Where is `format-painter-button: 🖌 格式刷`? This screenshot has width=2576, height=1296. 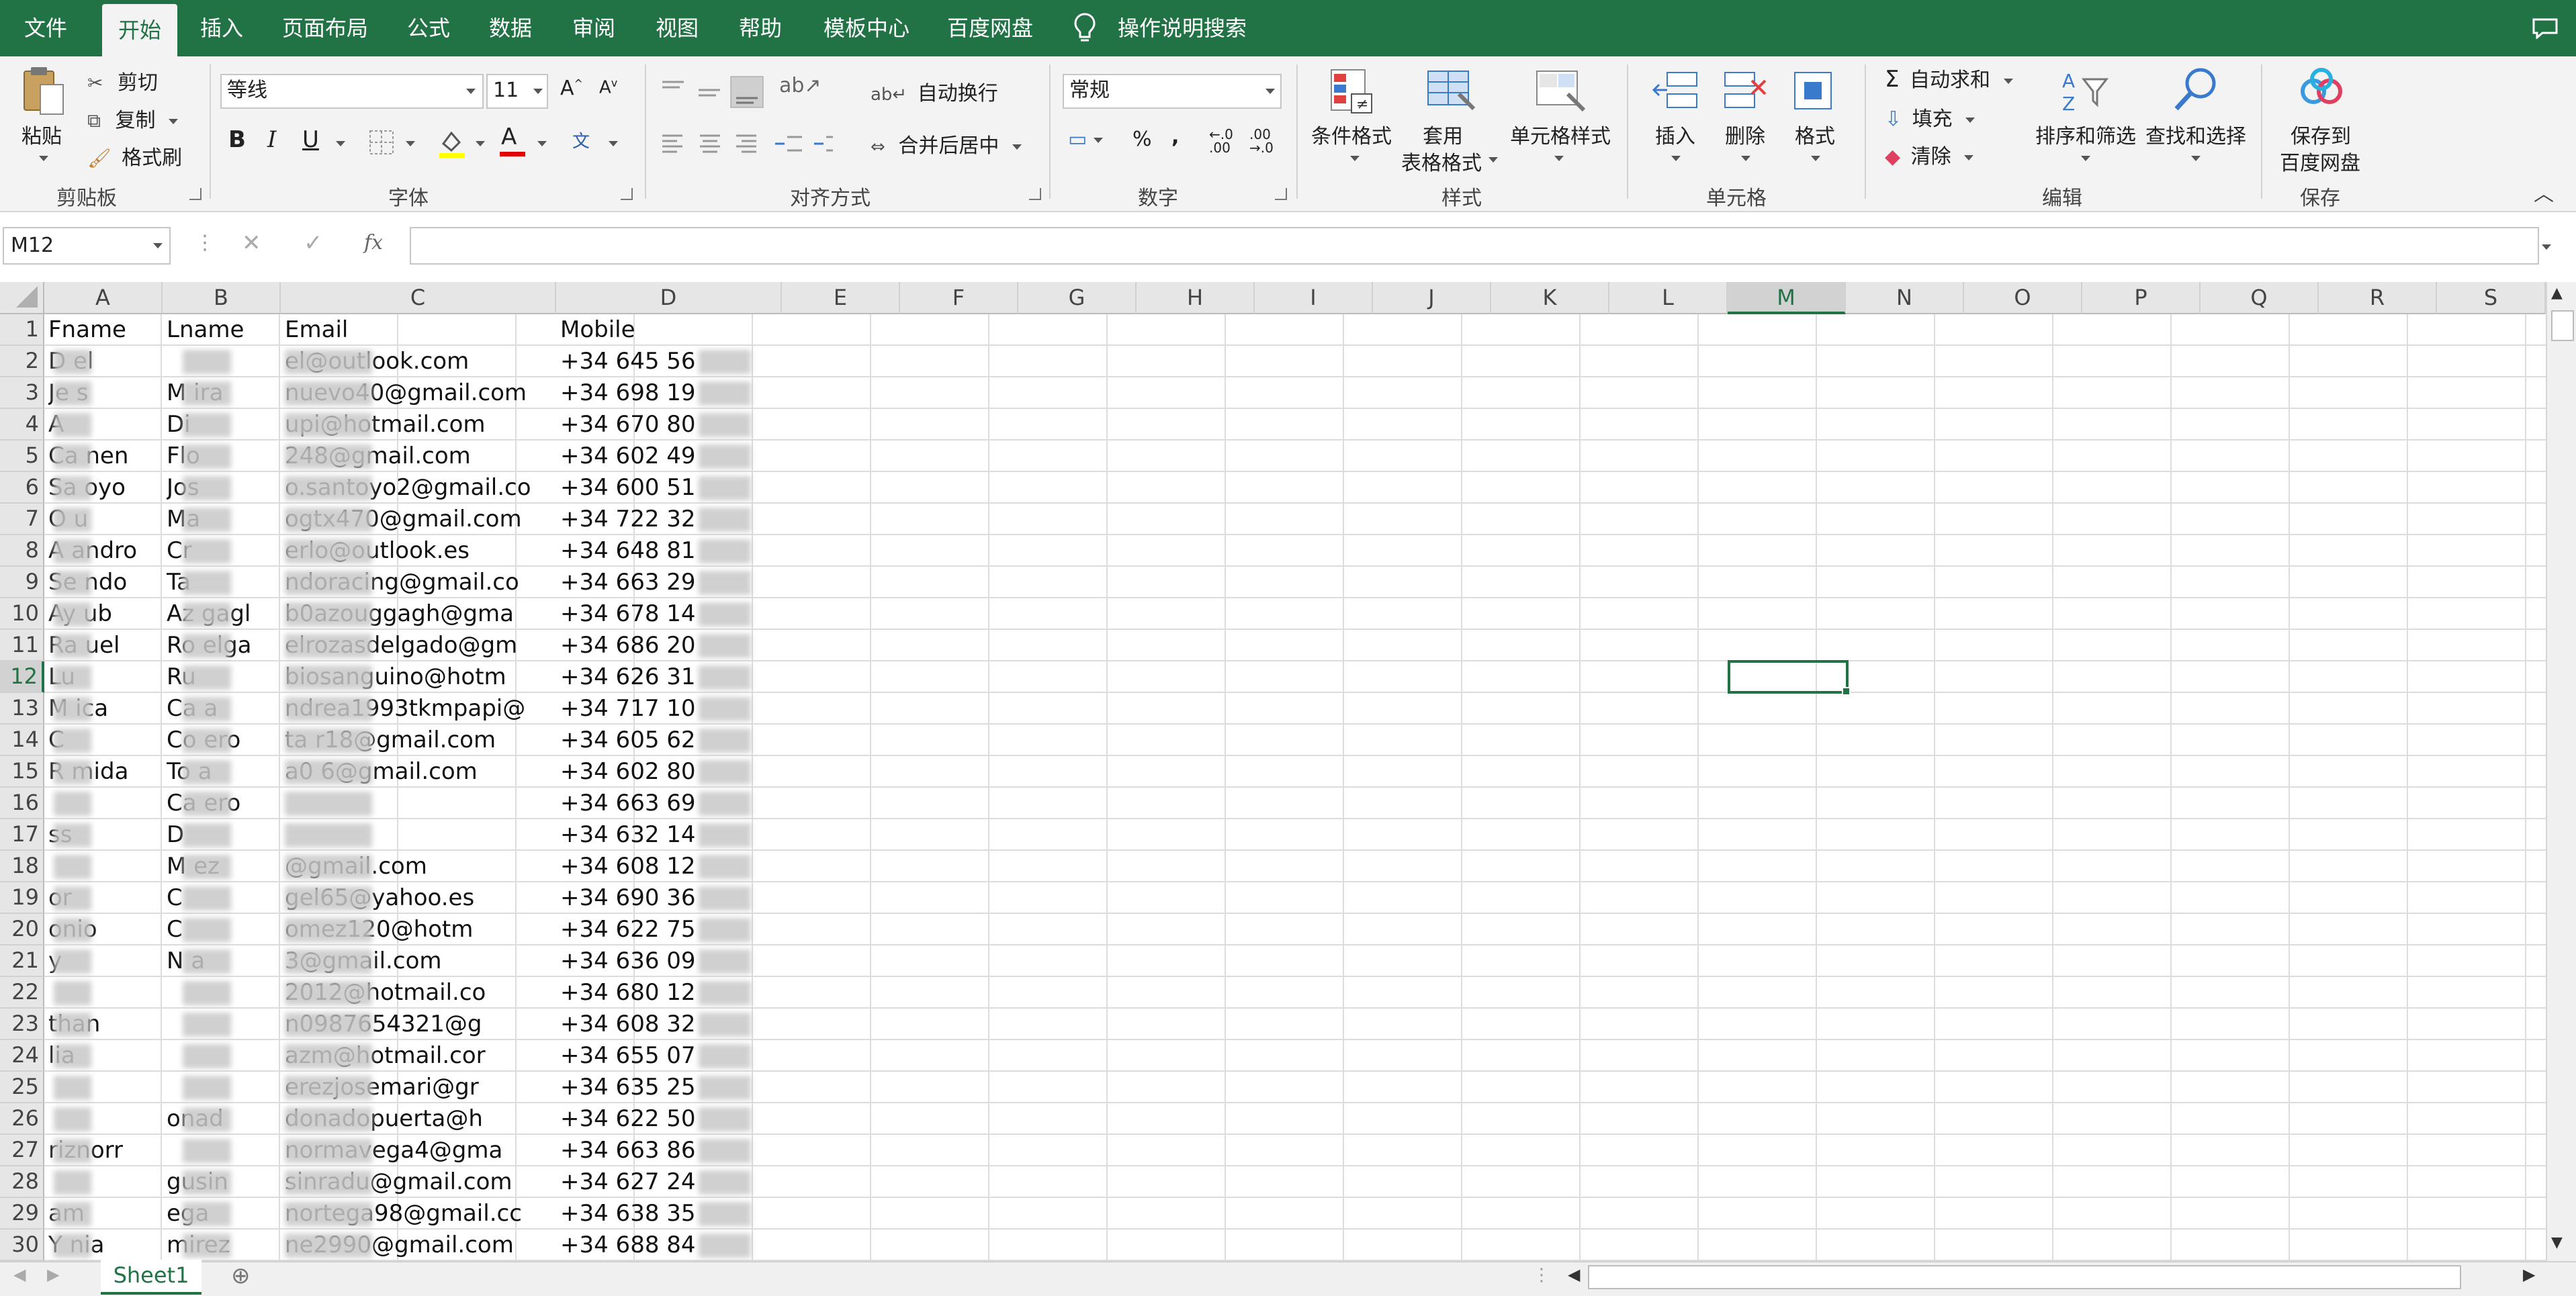 format-painter-button: 🖌 格式刷 is located at coordinates (134, 156).